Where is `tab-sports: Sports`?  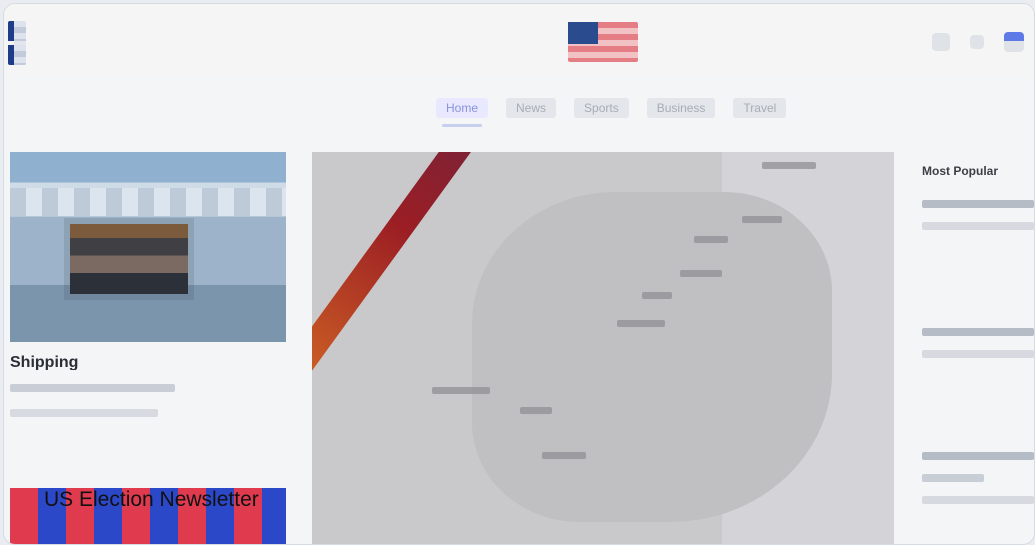
tab-sports: Sports is located at coordinates (601, 108).